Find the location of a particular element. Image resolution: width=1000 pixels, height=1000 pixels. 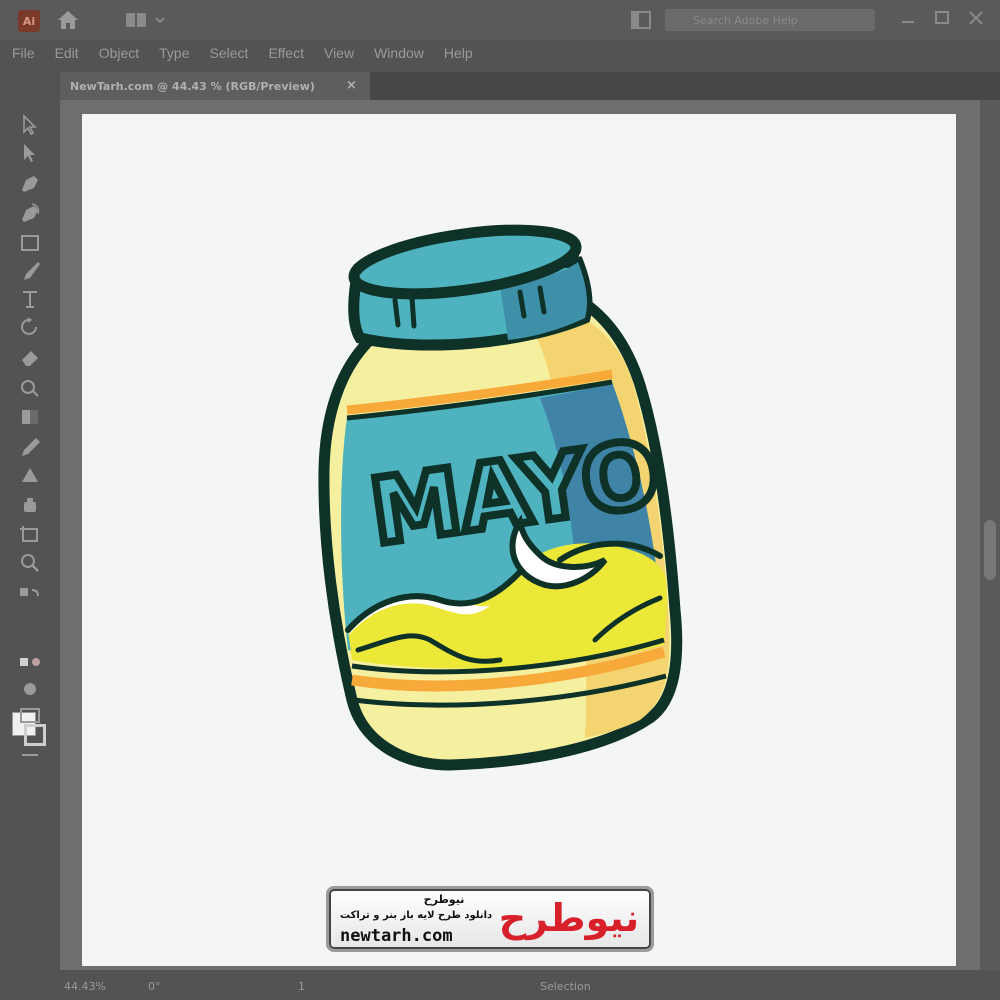

menu-help: Help is located at coordinates (458, 53).